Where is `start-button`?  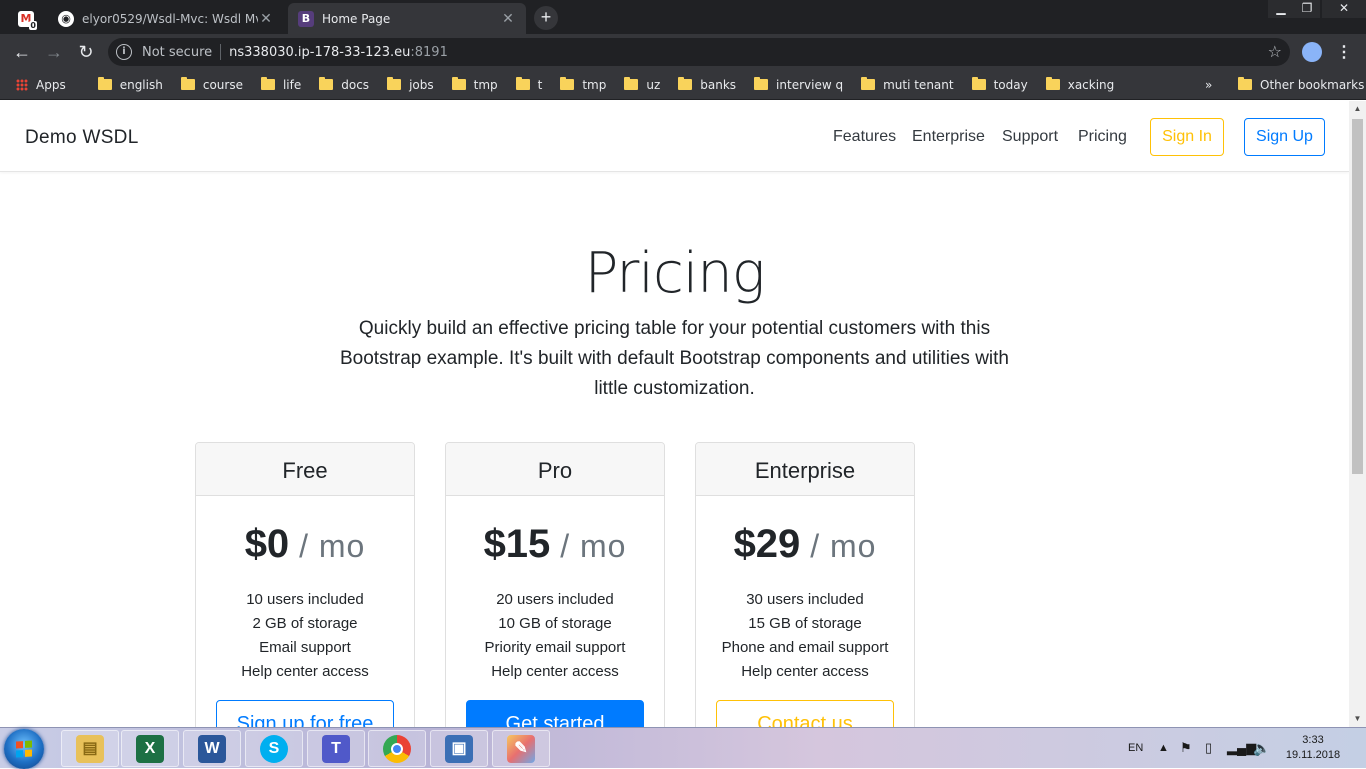 start-button is located at coordinates (24, 749).